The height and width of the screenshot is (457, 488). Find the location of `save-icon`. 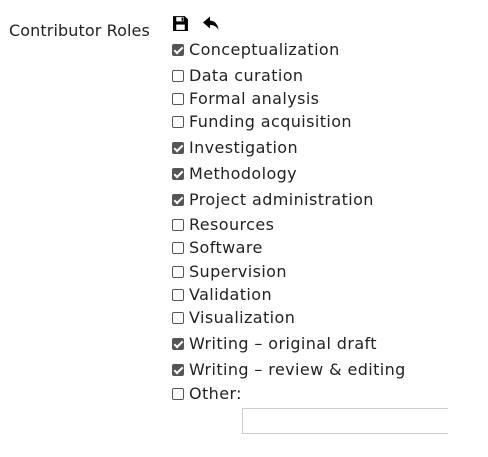

save-icon is located at coordinates (181, 24).